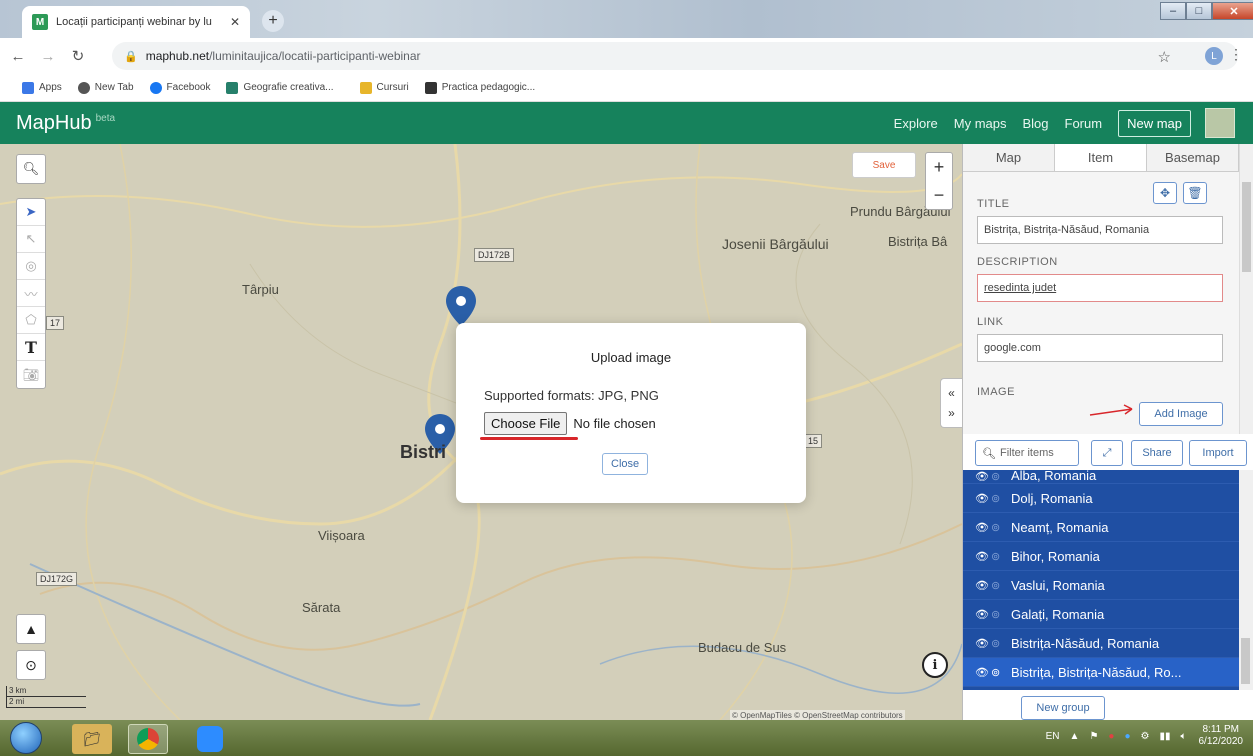 This screenshot has width=1253, height=756. I want to click on title-field: Bistrița, Bistrița-Năsăud, Romania, so click(1100, 230).